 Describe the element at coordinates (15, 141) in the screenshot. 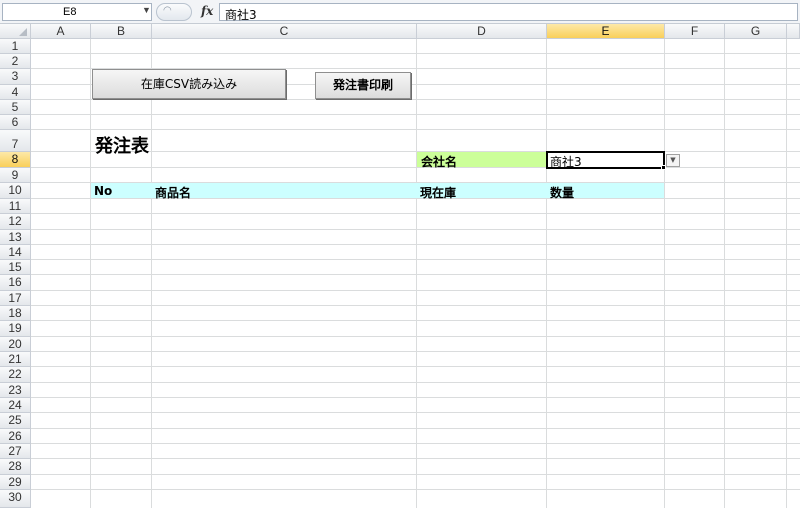

I see `row-header: 7` at that location.